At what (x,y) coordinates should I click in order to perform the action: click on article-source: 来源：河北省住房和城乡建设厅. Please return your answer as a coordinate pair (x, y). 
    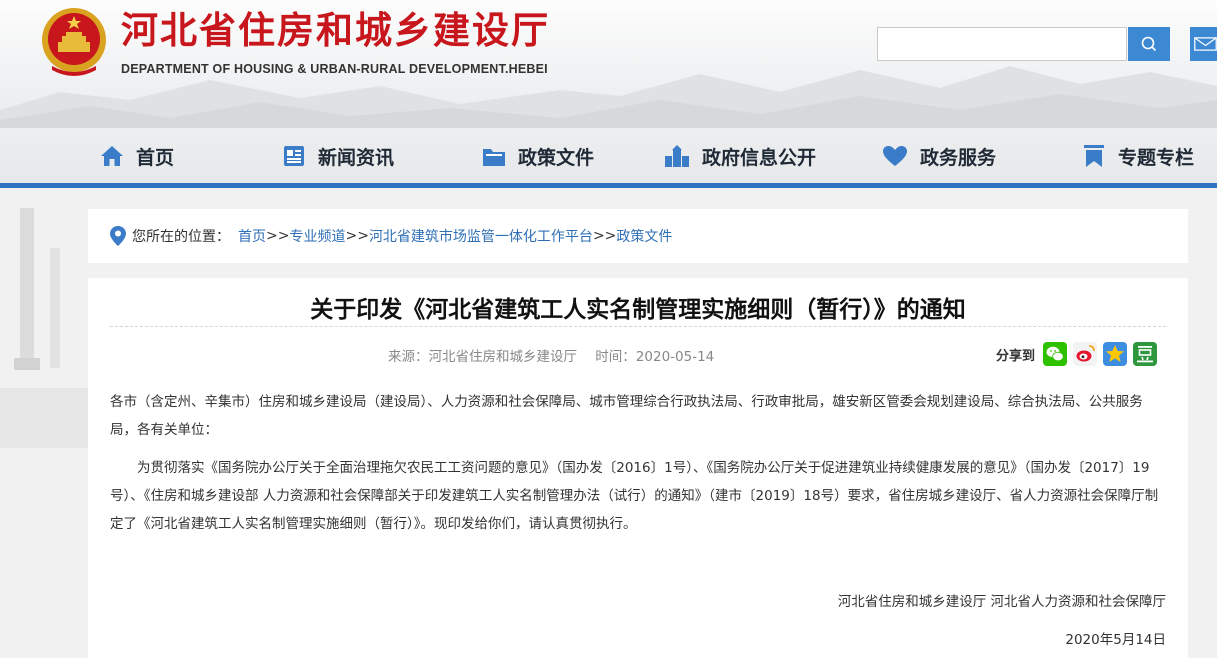
    Looking at the image, I should click on (482, 357).